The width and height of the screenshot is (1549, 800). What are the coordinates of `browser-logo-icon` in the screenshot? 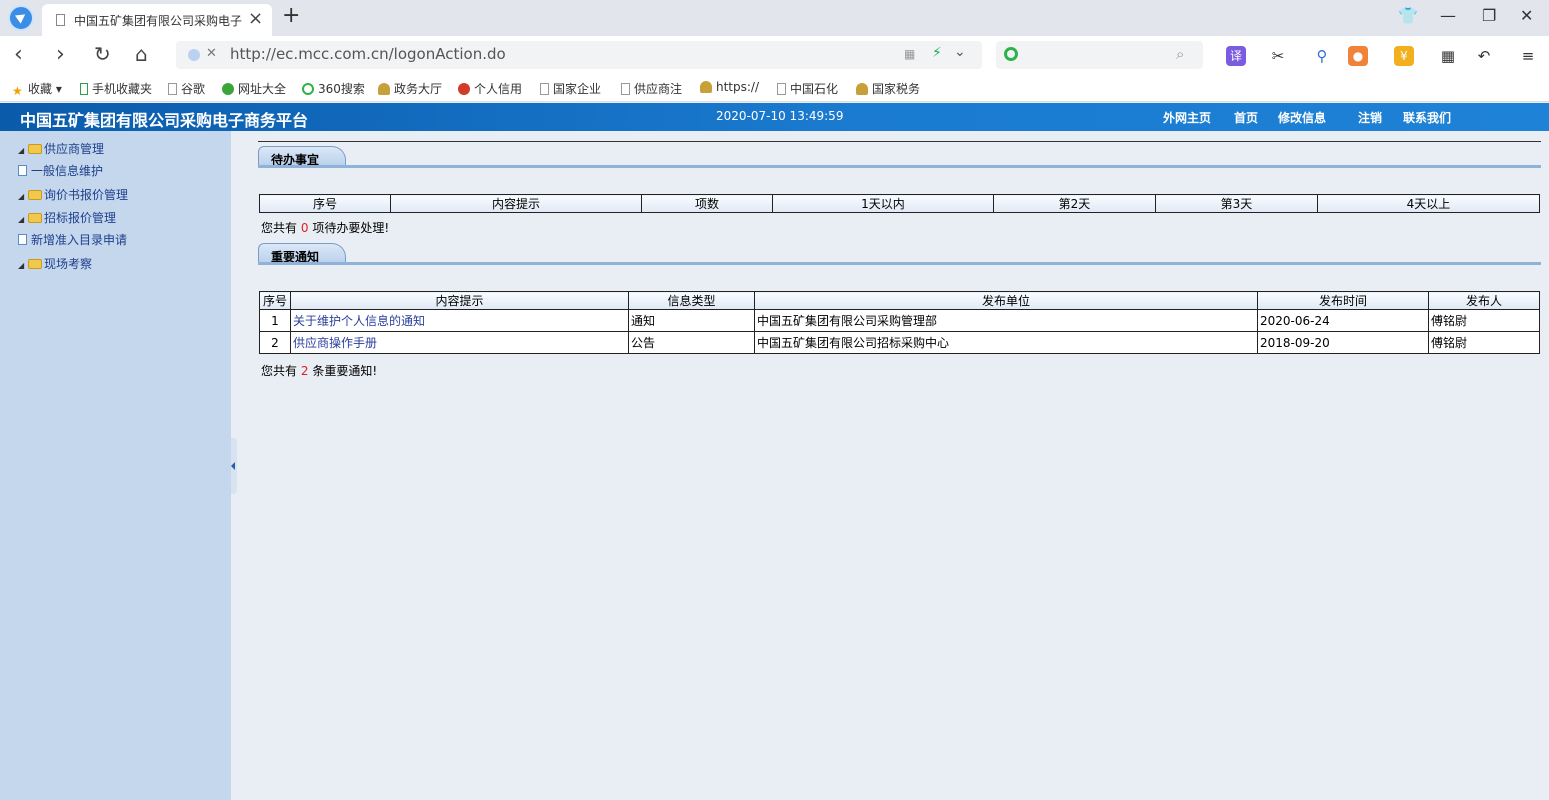 It's located at (21, 18).